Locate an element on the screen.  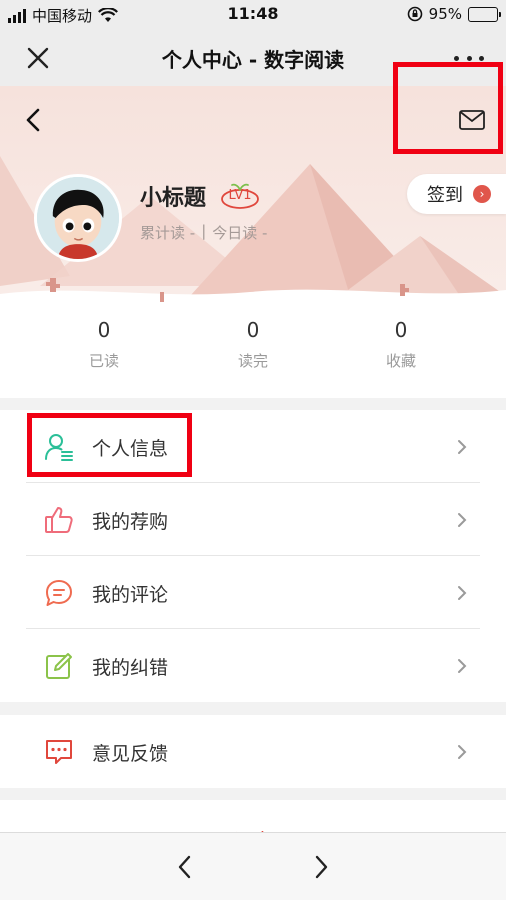
battery-percent: 95% is located at coordinates (445, 14).